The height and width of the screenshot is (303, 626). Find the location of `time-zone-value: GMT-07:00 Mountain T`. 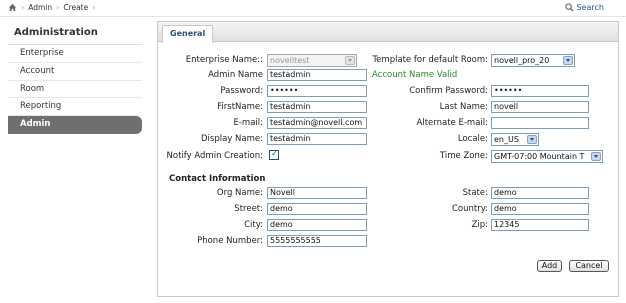

time-zone-value: GMT-07:00 Mountain T is located at coordinates (539, 156).